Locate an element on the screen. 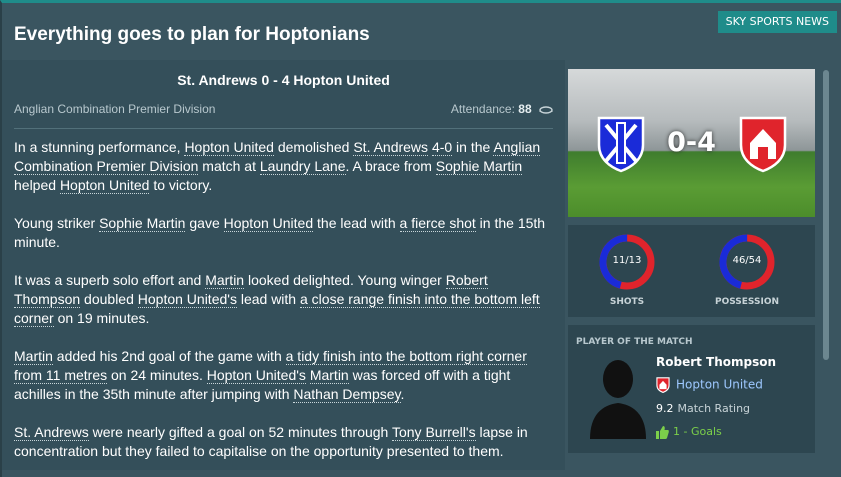 The width and height of the screenshot is (841, 477). potm-rating-value: 9.2 is located at coordinates (665, 408).